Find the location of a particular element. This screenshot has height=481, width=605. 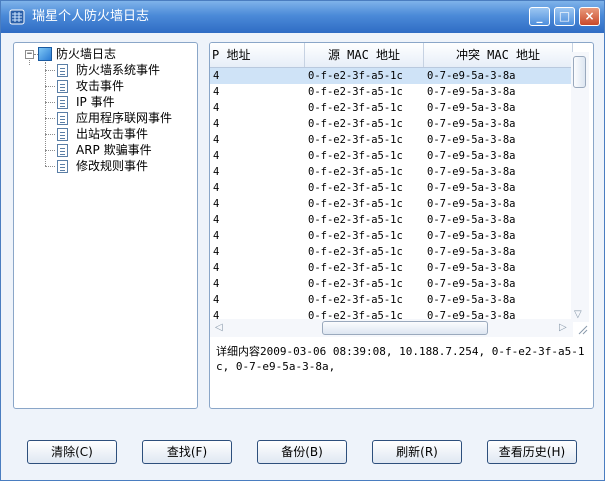

horizontal-scrollbar: ◁ ▷ is located at coordinates (391, 328).